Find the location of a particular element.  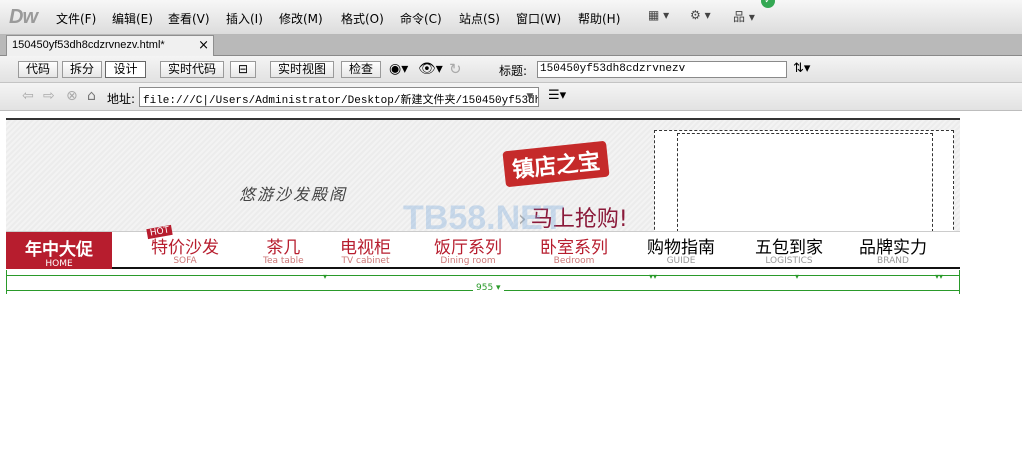

nav-home: 年中大促 HOME is located at coordinates (59, 250).